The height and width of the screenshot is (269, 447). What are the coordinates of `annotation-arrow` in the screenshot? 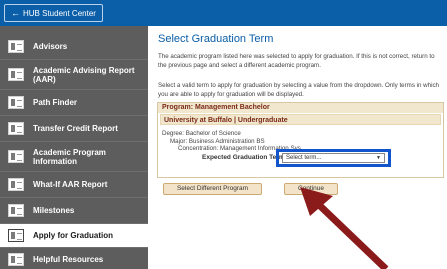 It's located at (344, 228).